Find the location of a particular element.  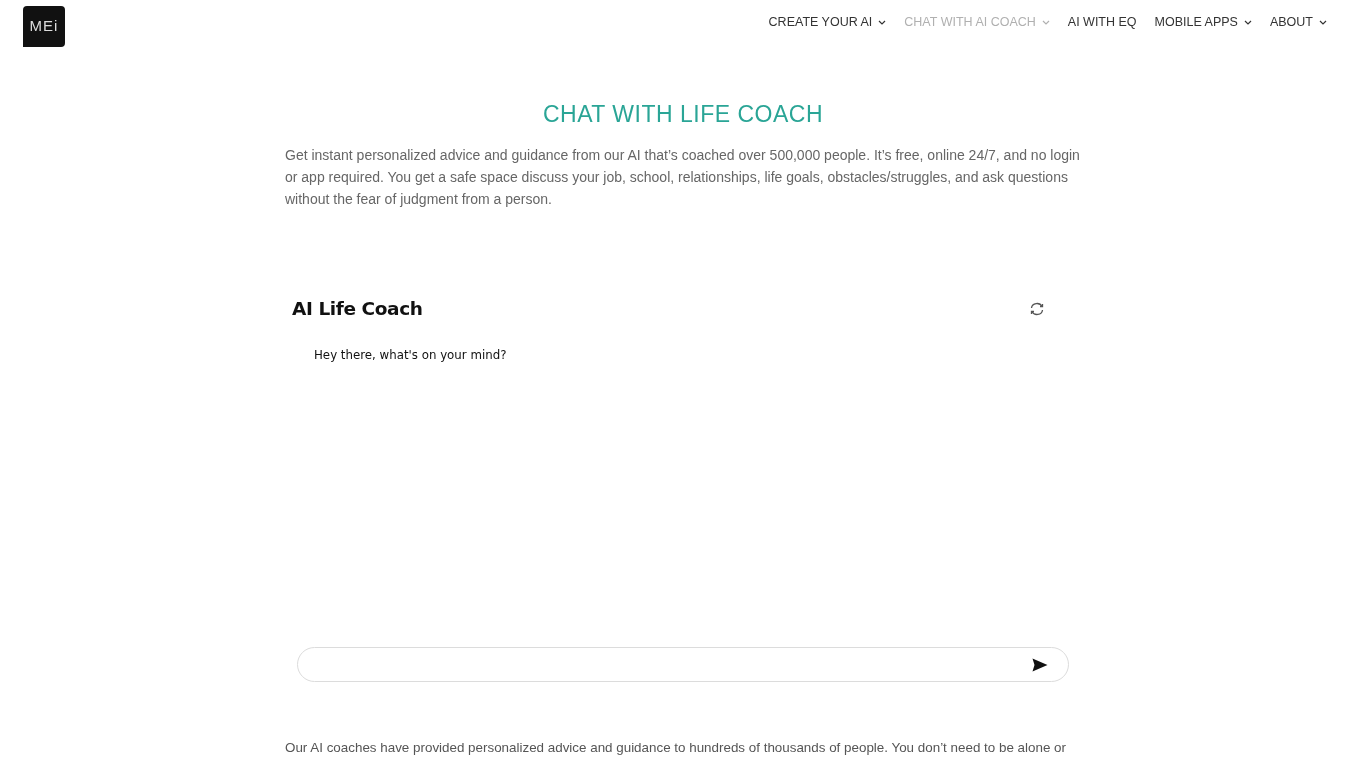

page-title: CHAT WITH LIFE COACH is located at coordinates (683, 114).